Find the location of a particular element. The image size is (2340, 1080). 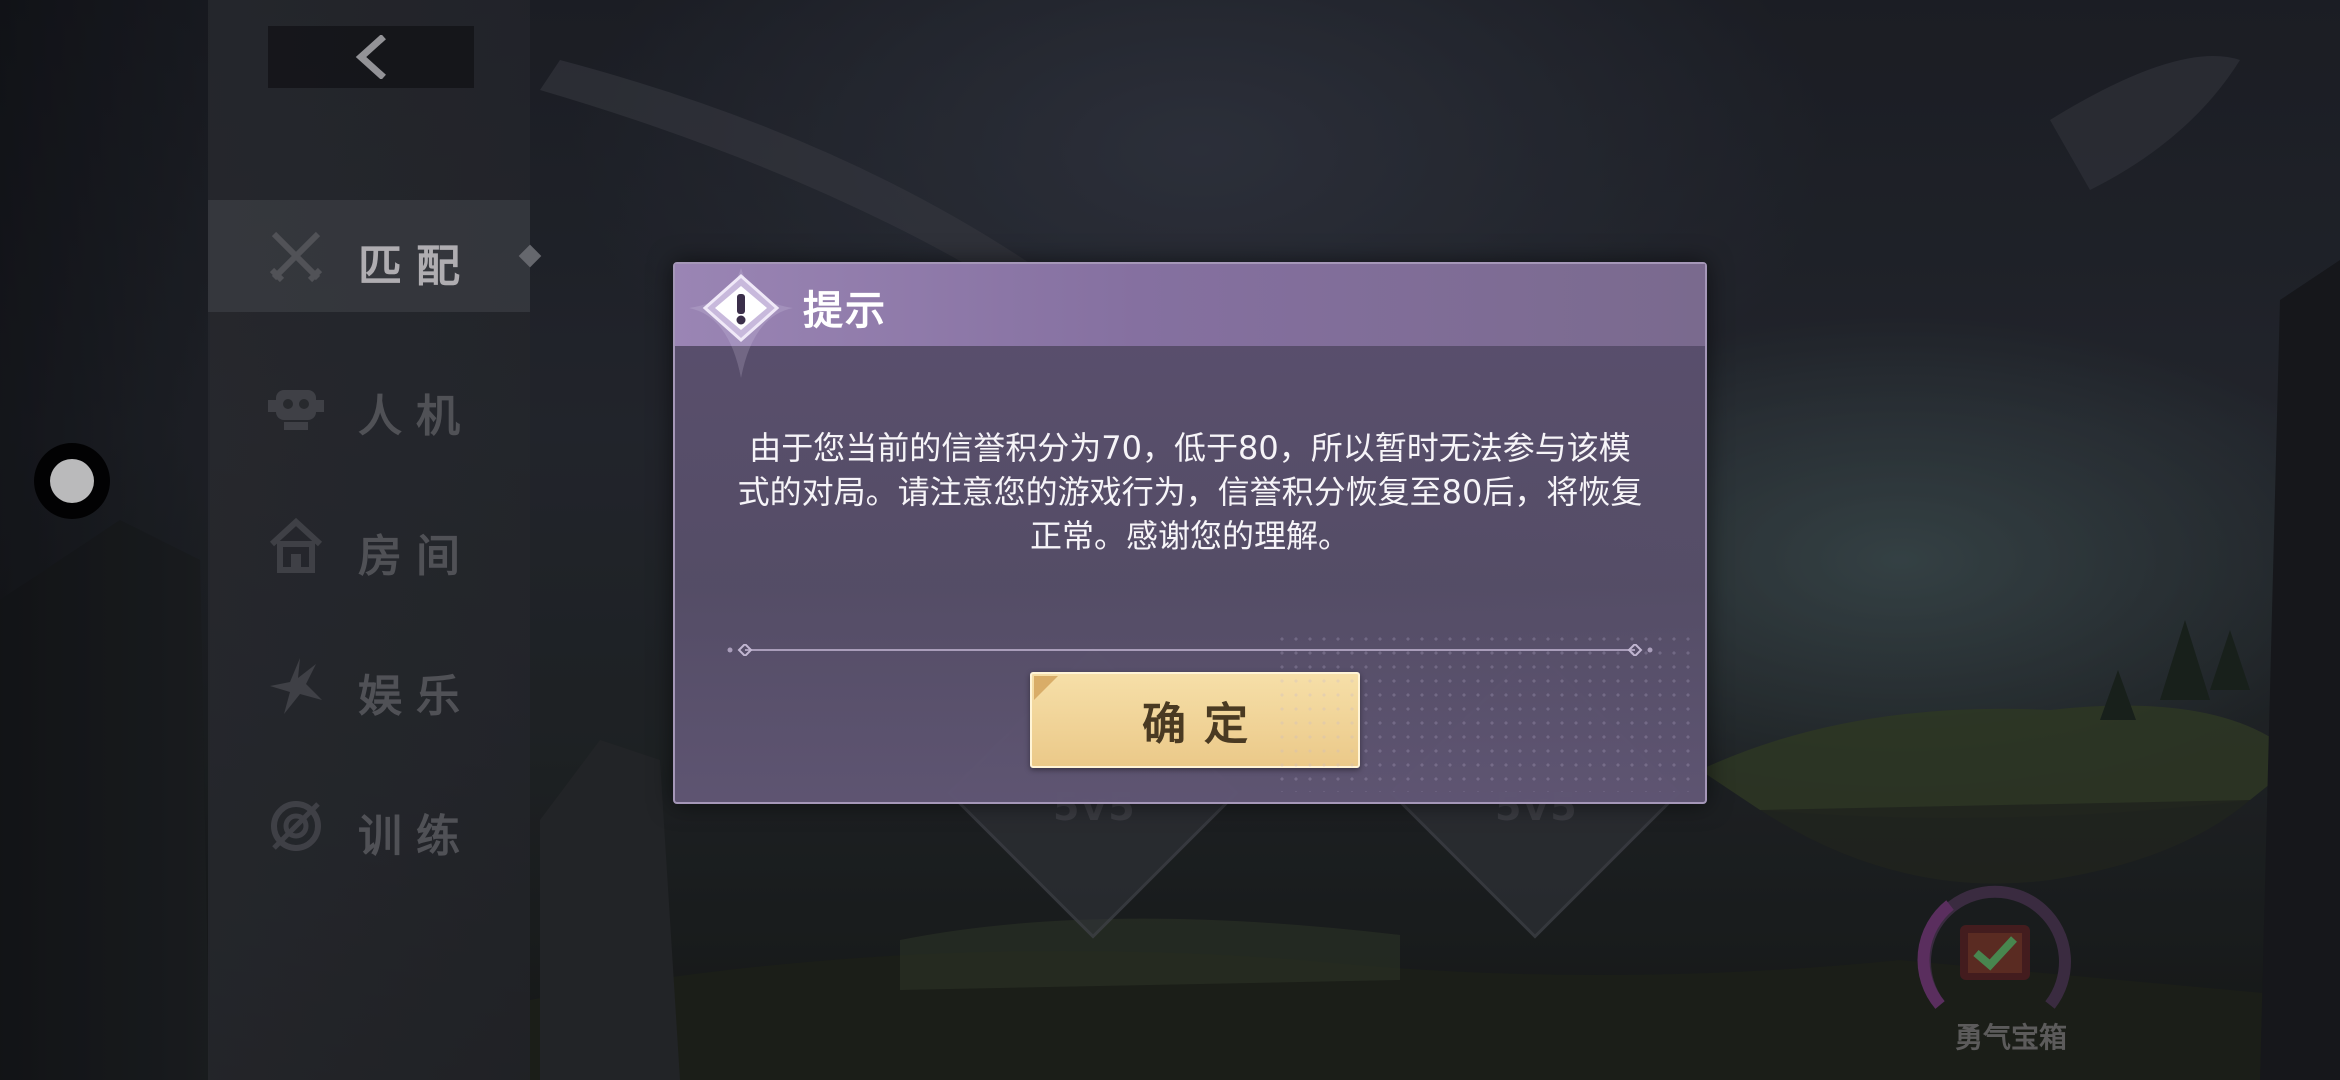

confirm-button: 确定 is located at coordinates (1195, 720).